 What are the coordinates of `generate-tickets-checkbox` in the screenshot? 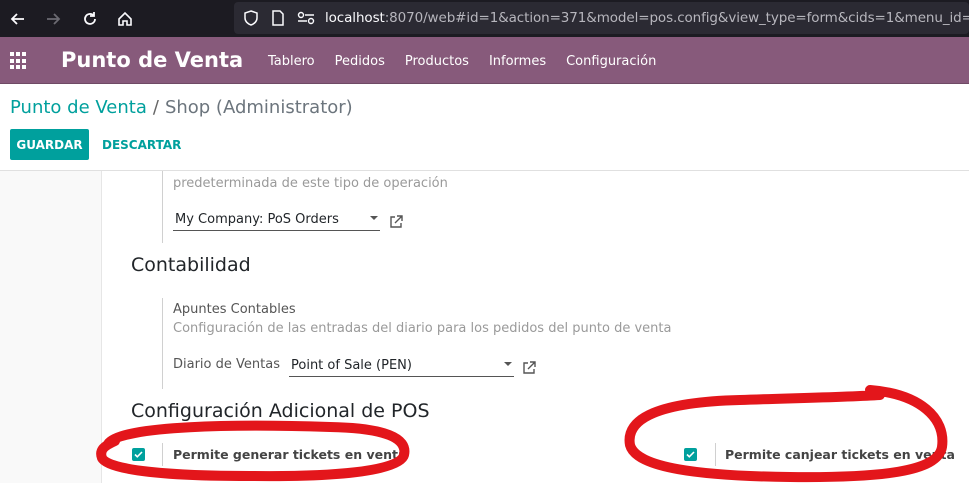 It's located at (138, 454).